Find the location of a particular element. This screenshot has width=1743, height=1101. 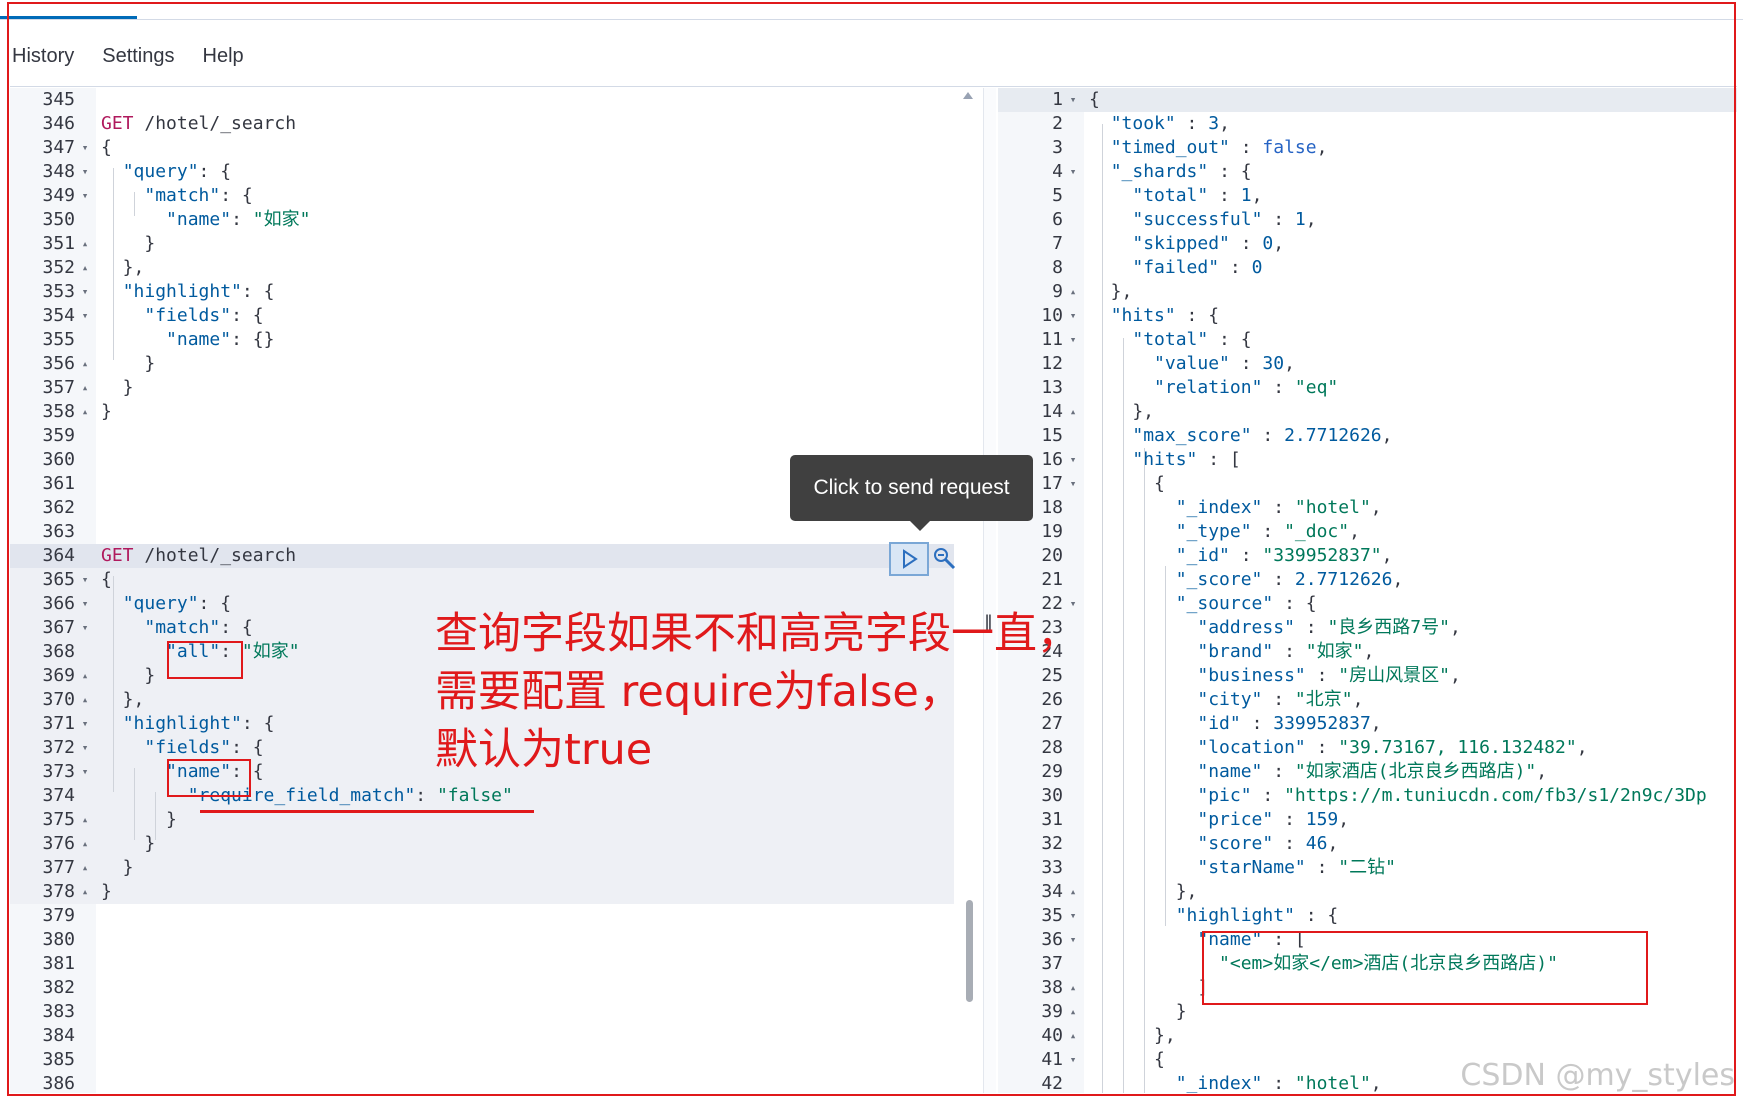

code-text: GET /hotel/_search is located at coordinates (198, 124).